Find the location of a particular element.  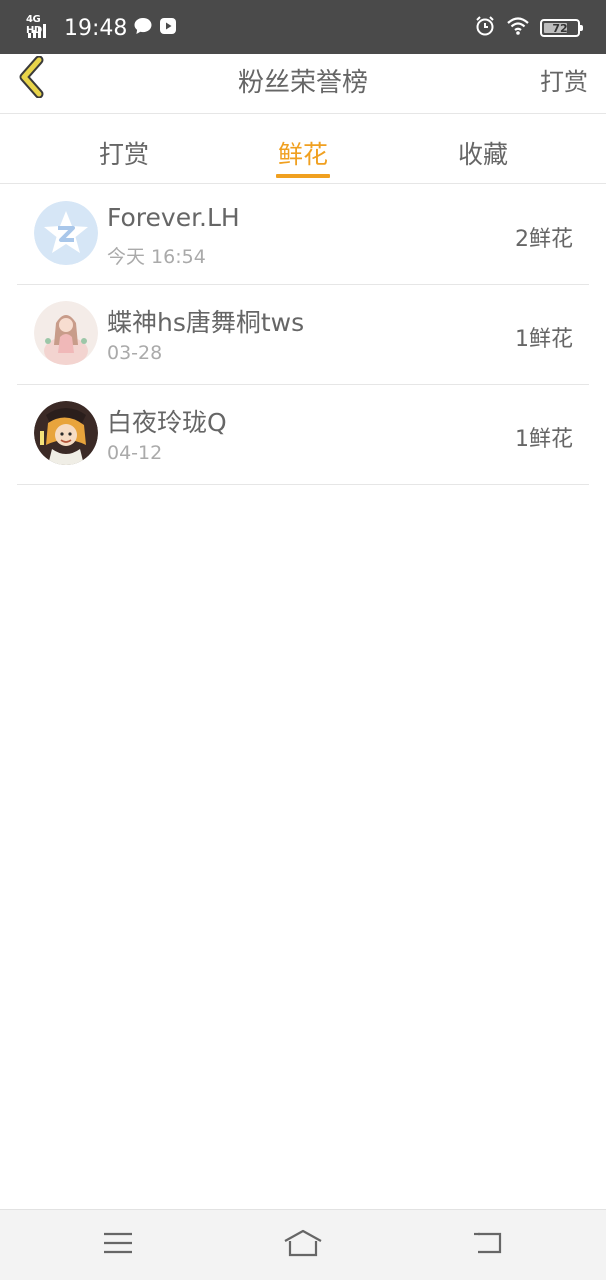

home-icon is located at coordinates (303, 1245).